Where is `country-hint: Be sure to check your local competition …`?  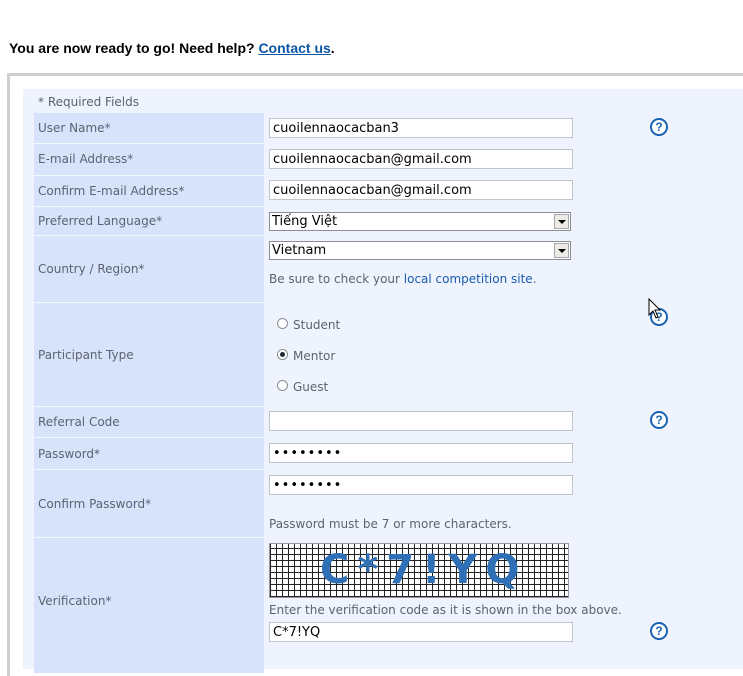 country-hint: Be sure to check your local competition … is located at coordinates (403, 279).